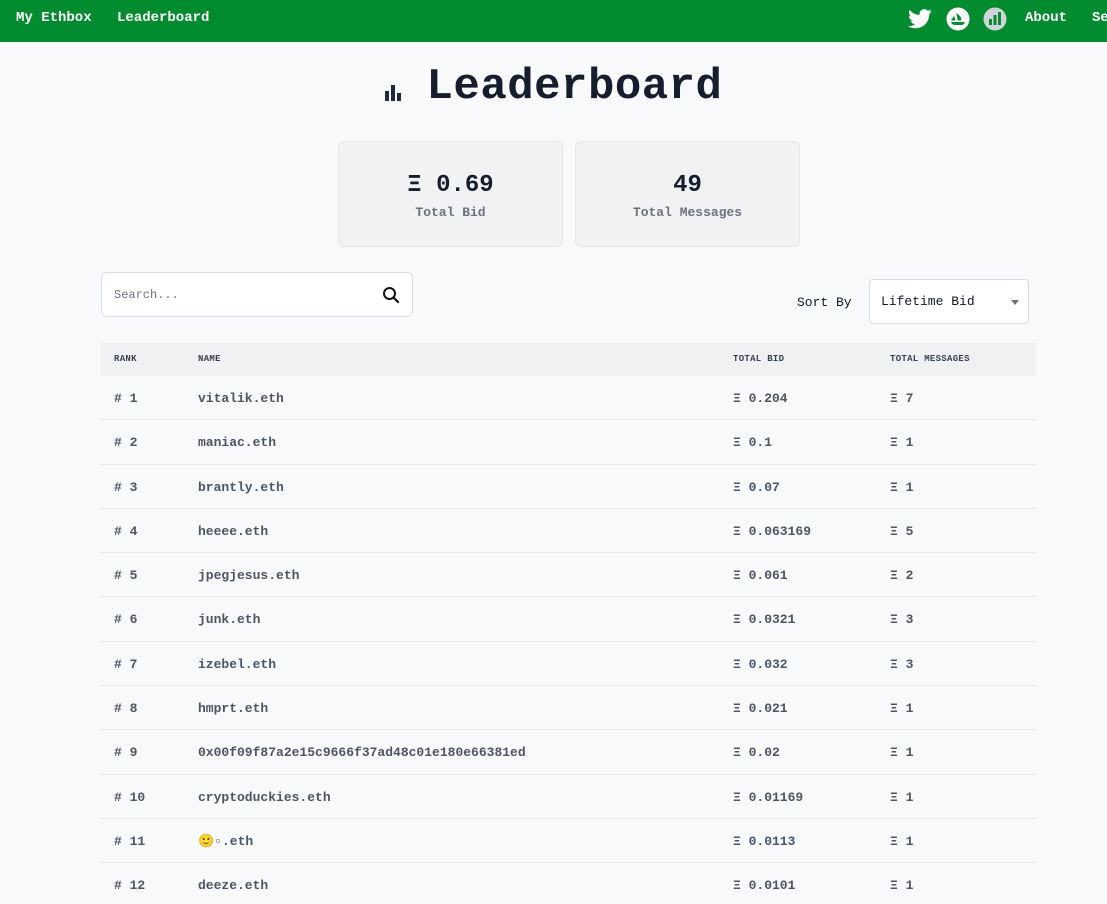  I want to click on name-cell: hmprt.eth, so click(233, 708).